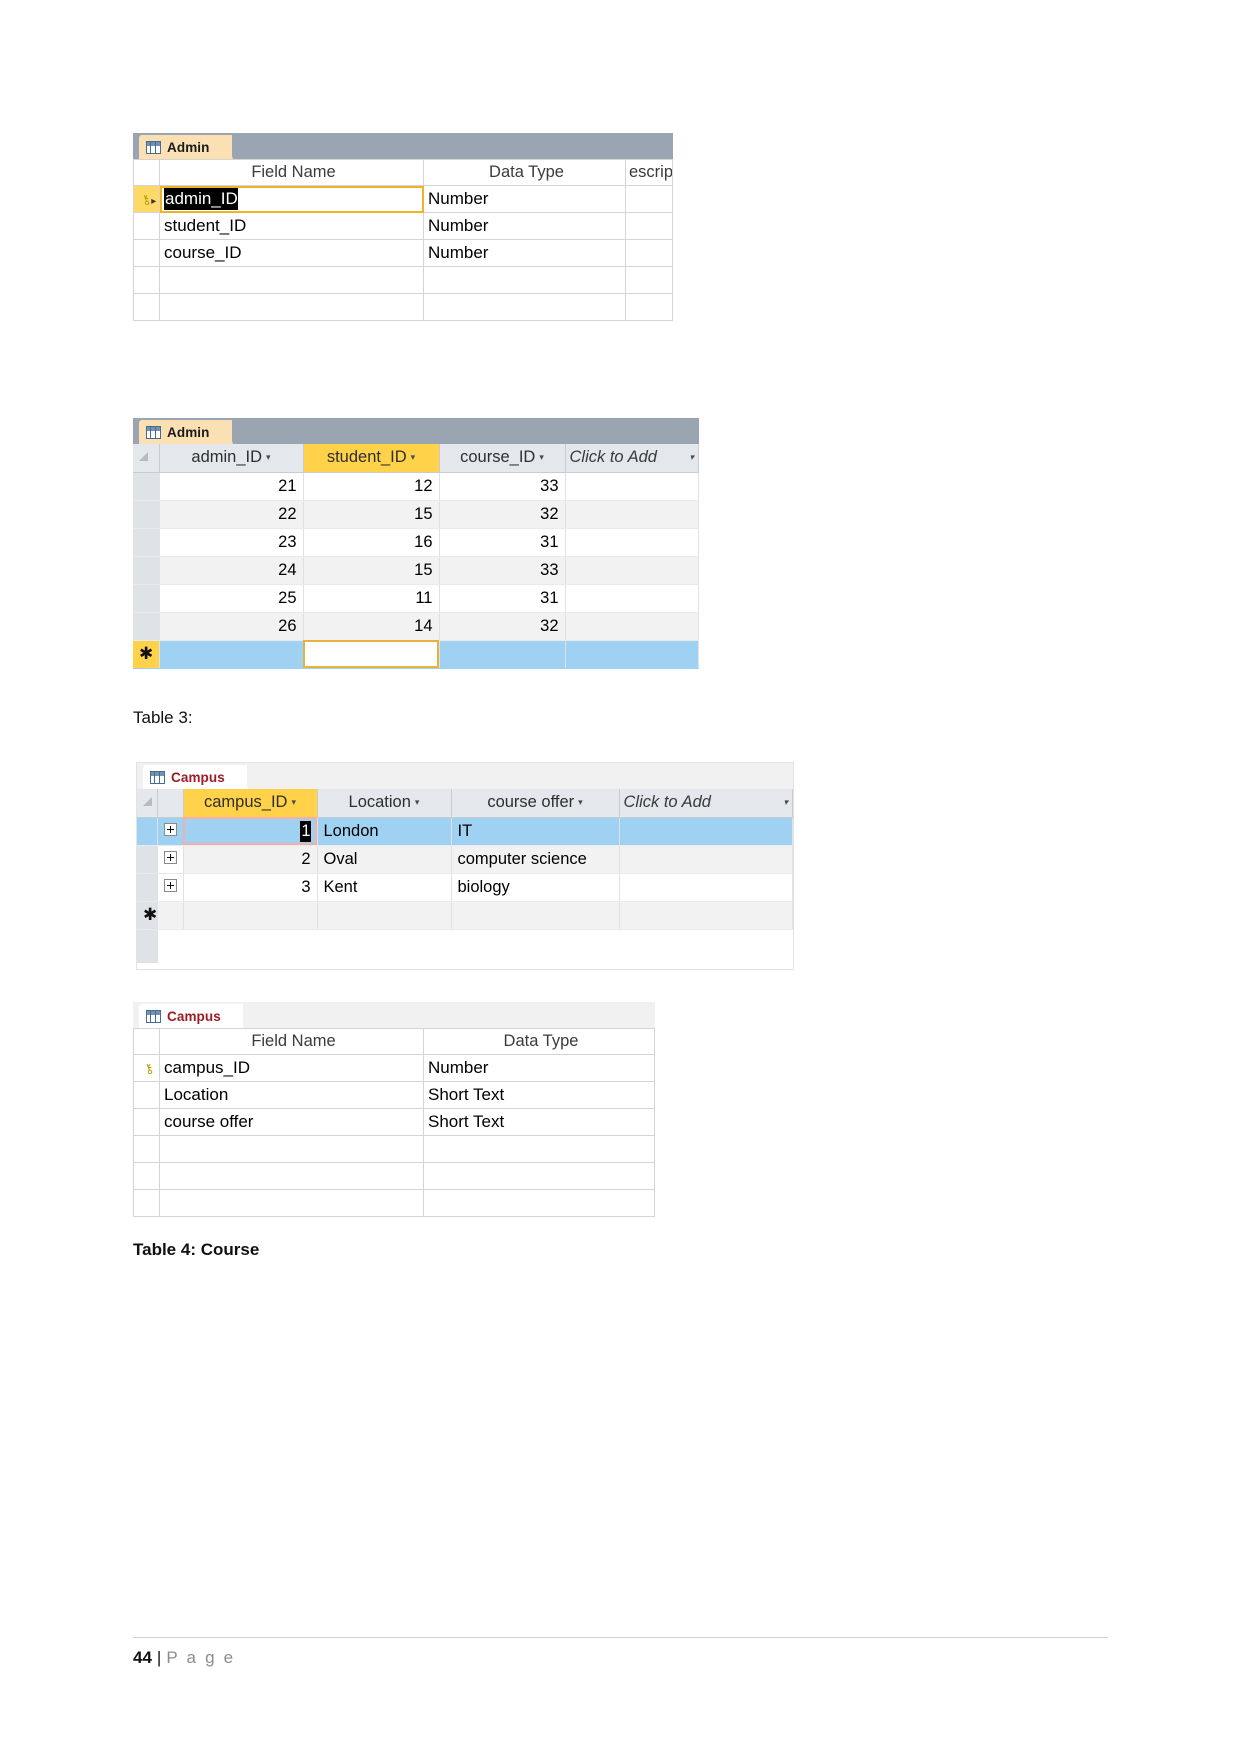  I want to click on column-header-course-offer: course offer ▾, so click(535, 803).